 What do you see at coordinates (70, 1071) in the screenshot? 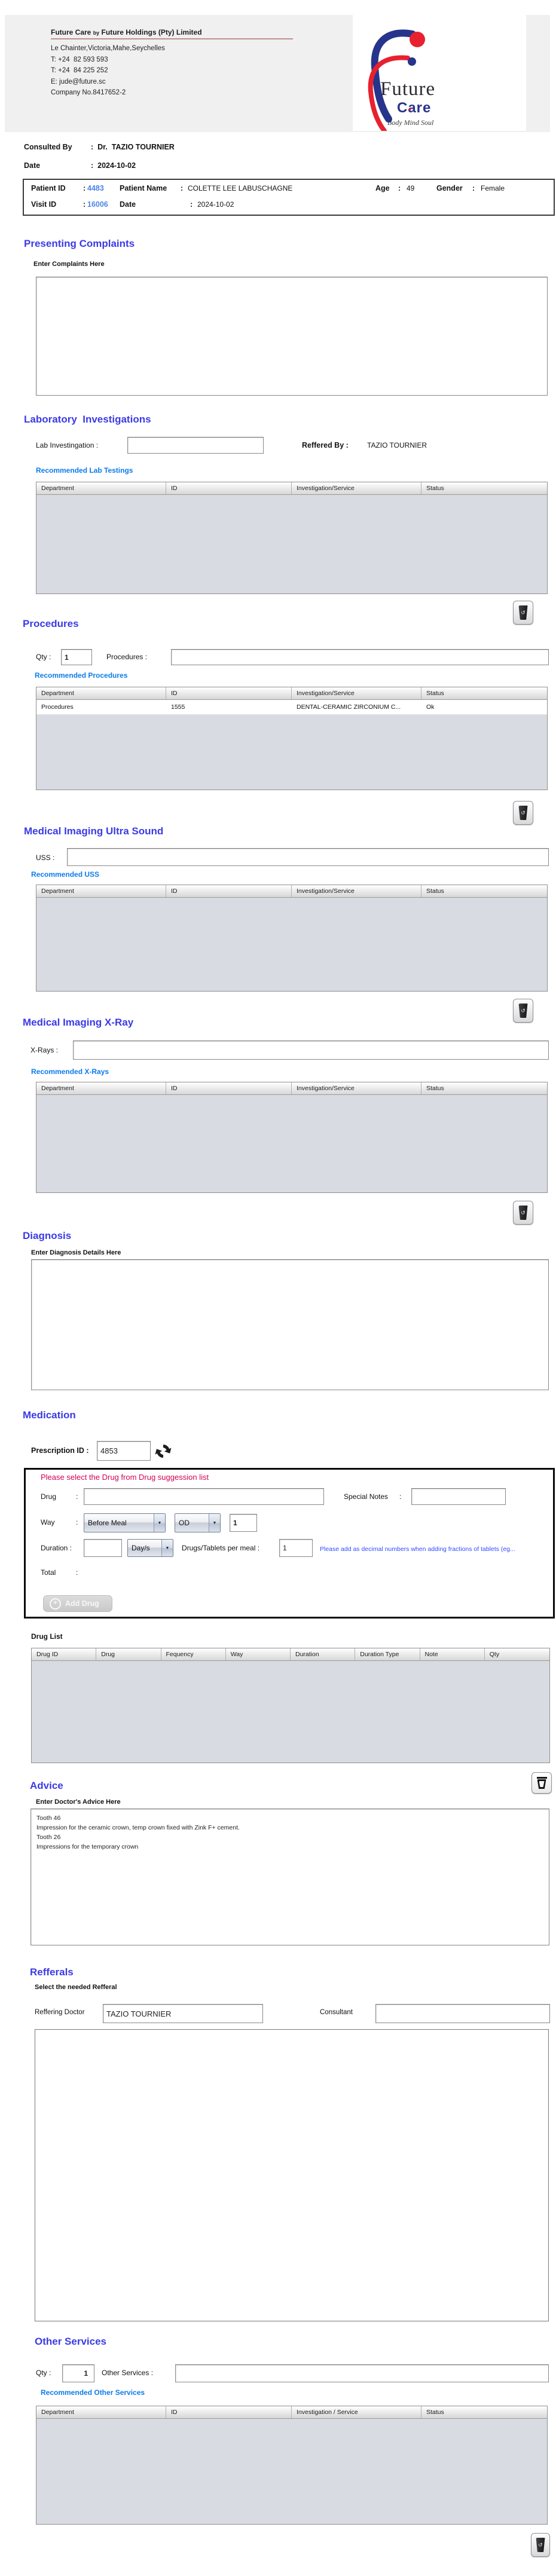
I see `recommended-xray-link: Recommended X-Rays` at bounding box center [70, 1071].